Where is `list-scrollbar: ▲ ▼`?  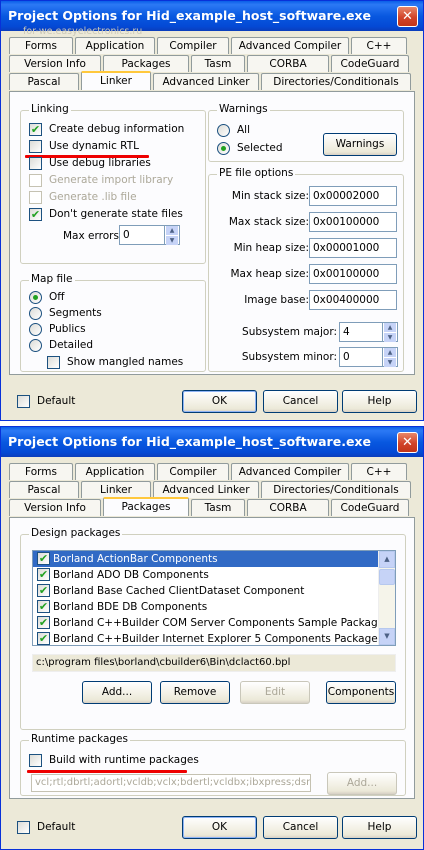 list-scrollbar: ▲ ▼ is located at coordinates (386, 598).